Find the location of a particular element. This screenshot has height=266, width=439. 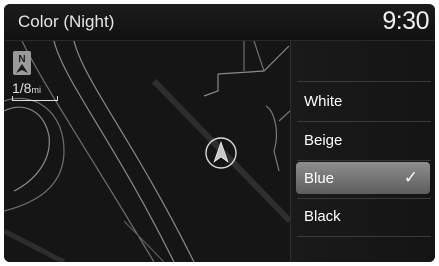

north-up-icon: N is located at coordinates (22, 63).